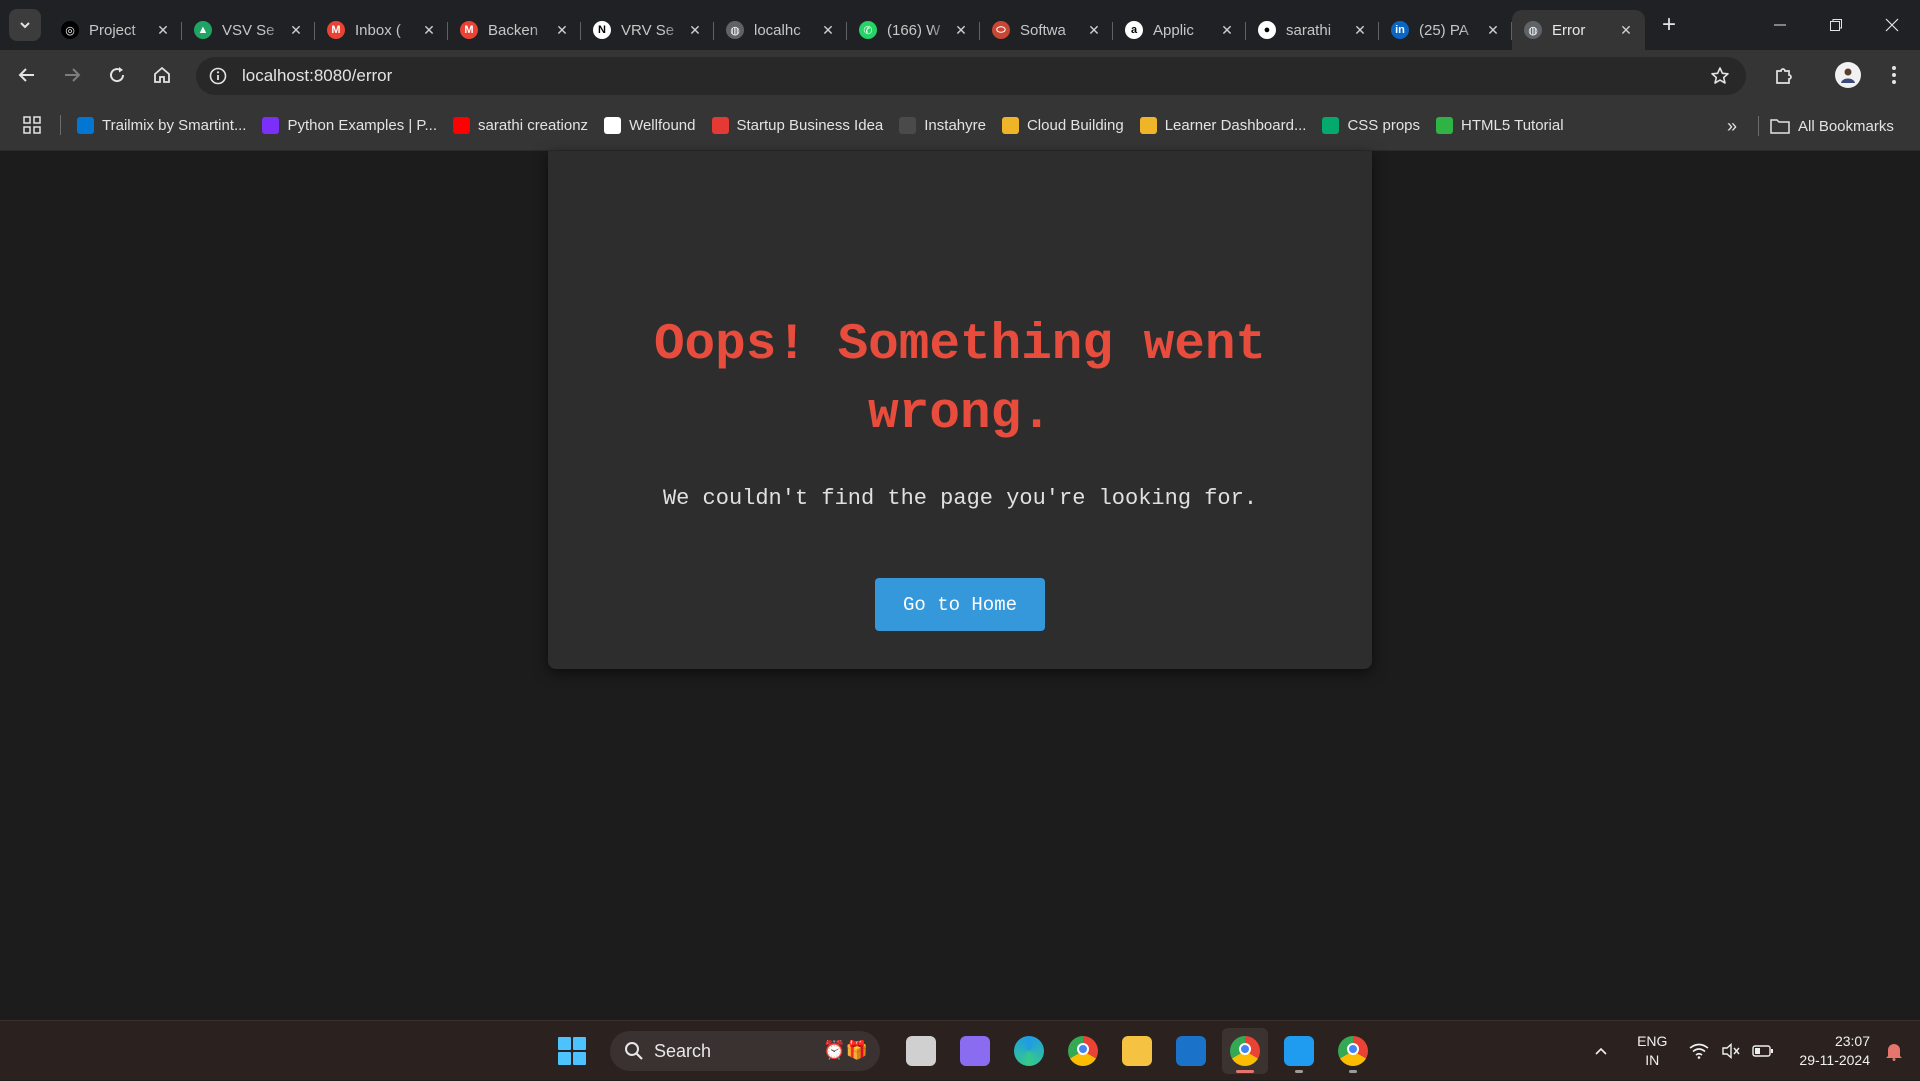 The height and width of the screenshot is (1081, 1920). What do you see at coordinates (1894, 75) in the screenshot?
I see `menu-button` at bounding box center [1894, 75].